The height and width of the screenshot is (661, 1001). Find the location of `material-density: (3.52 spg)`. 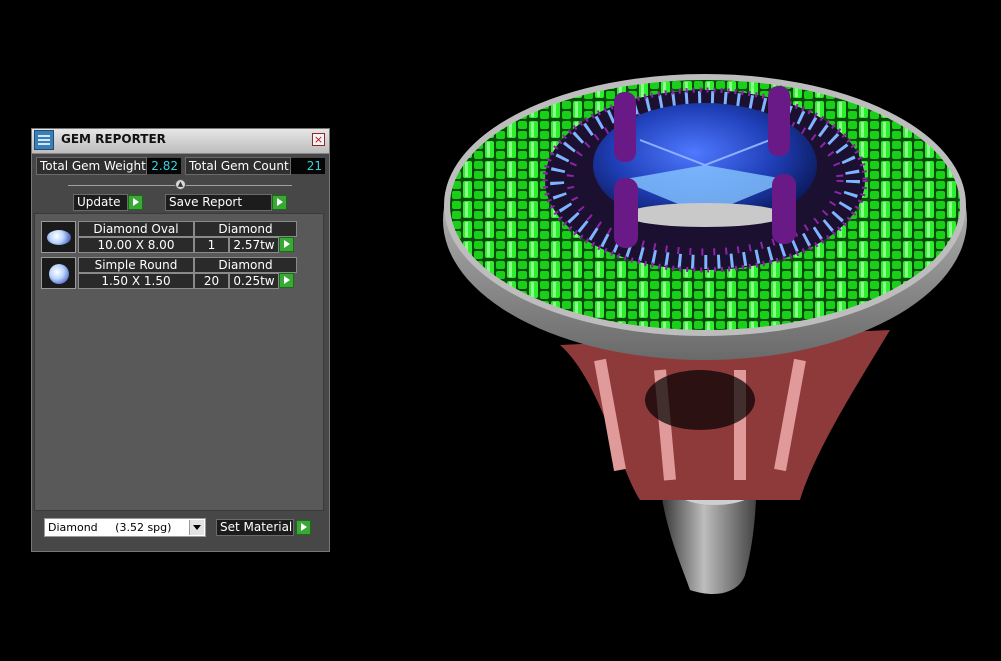

material-density: (3.52 spg) is located at coordinates (143, 527).